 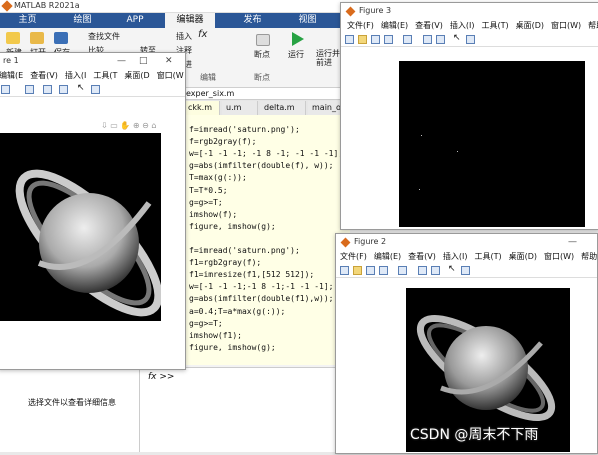 What do you see at coordinates (237, 311) in the screenshot?
I see `code-line: a=0.4;T=a*max(g(:));` at bounding box center [237, 311].